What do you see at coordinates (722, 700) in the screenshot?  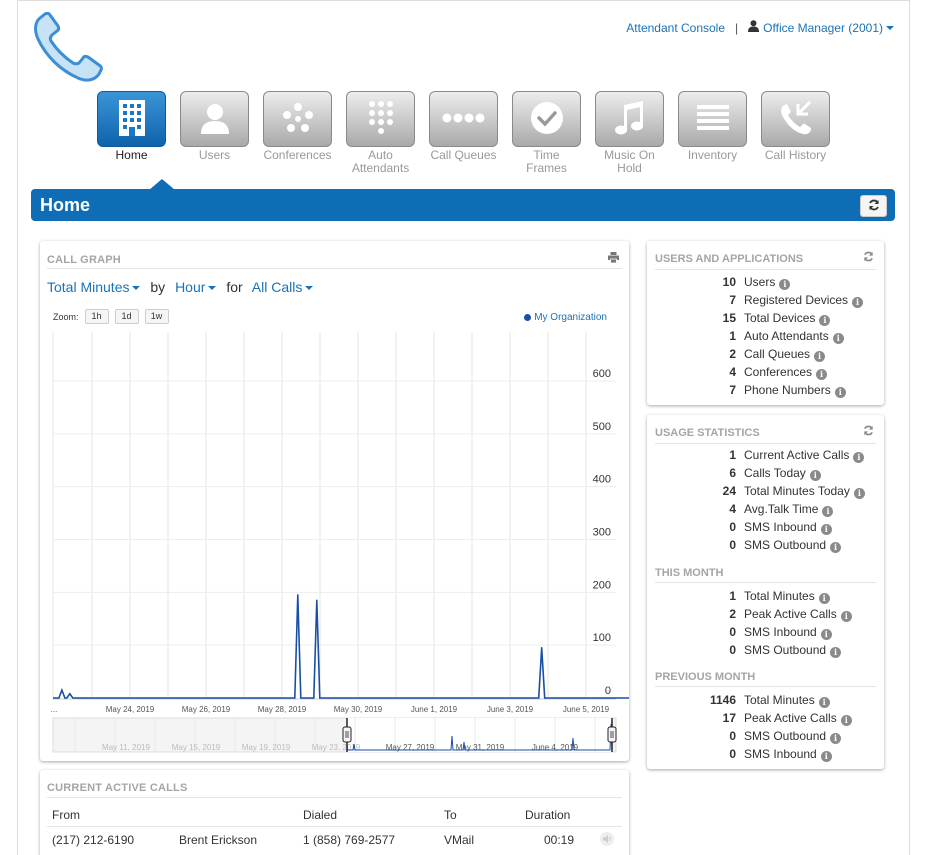 I see `stat-value: 1146` at bounding box center [722, 700].